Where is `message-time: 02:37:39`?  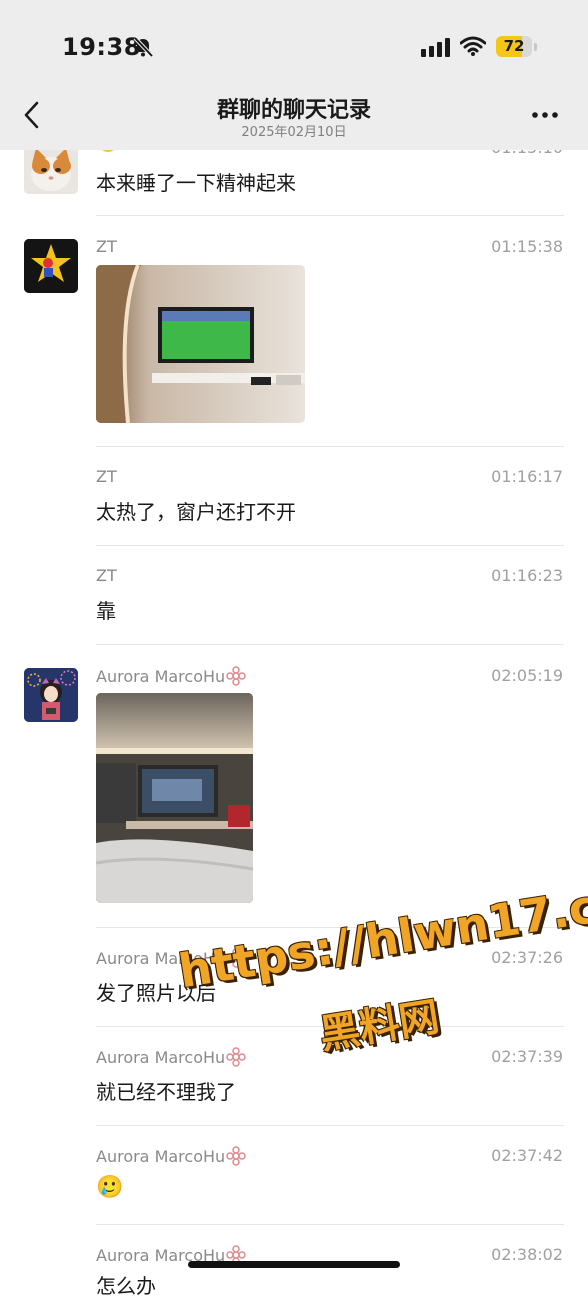
message-time: 02:37:39 is located at coordinates (527, 1056).